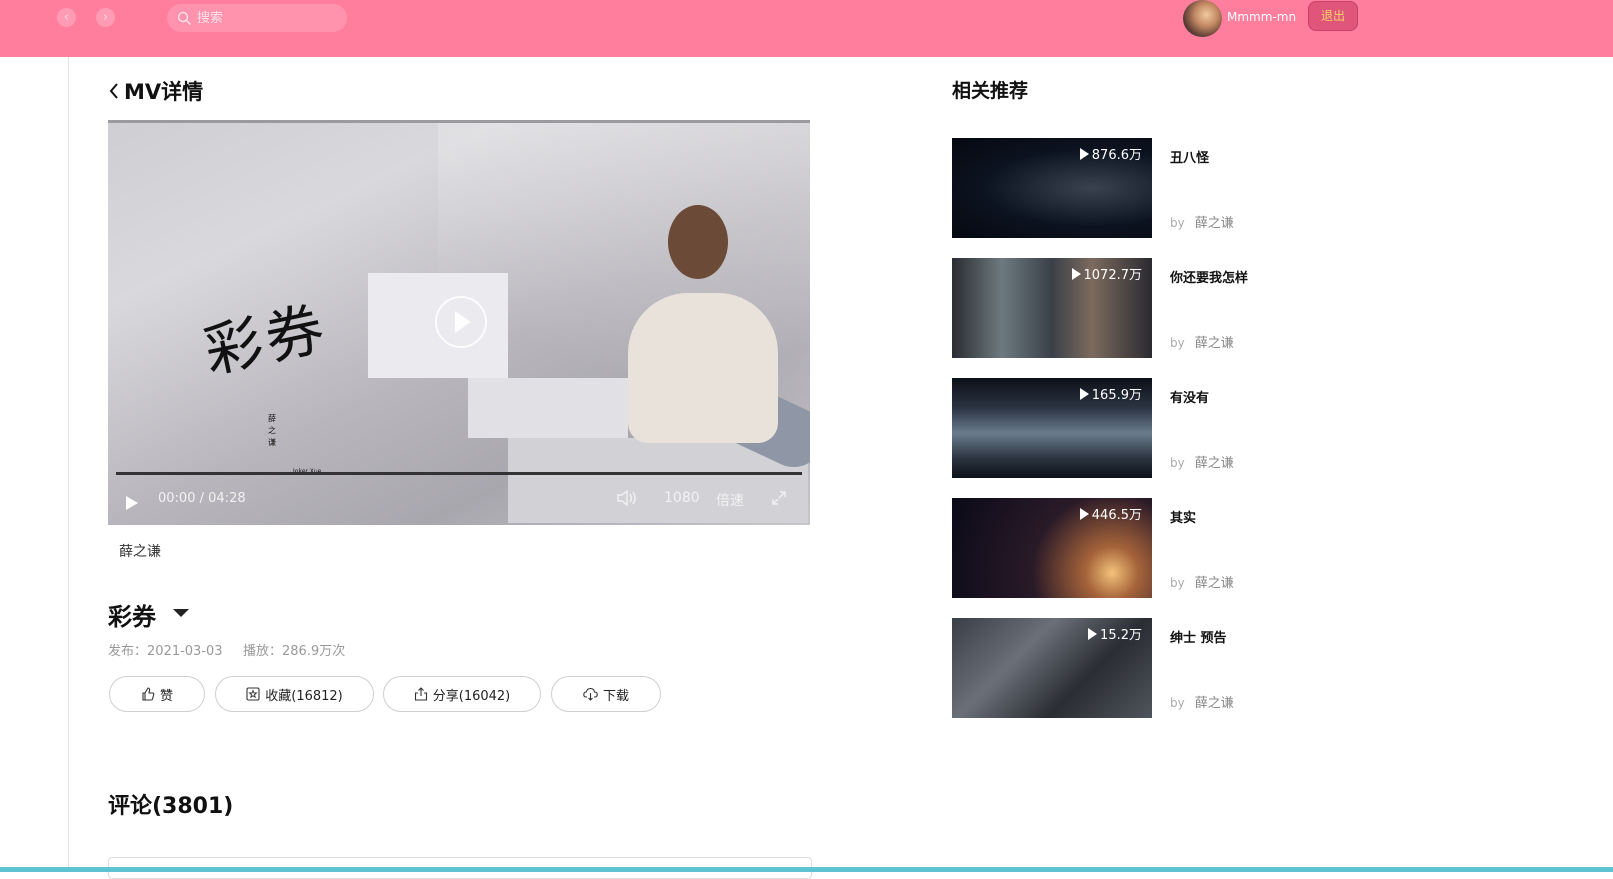 The height and width of the screenshot is (879, 1613). I want to click on back-button: MV详情, so click(155, 91).